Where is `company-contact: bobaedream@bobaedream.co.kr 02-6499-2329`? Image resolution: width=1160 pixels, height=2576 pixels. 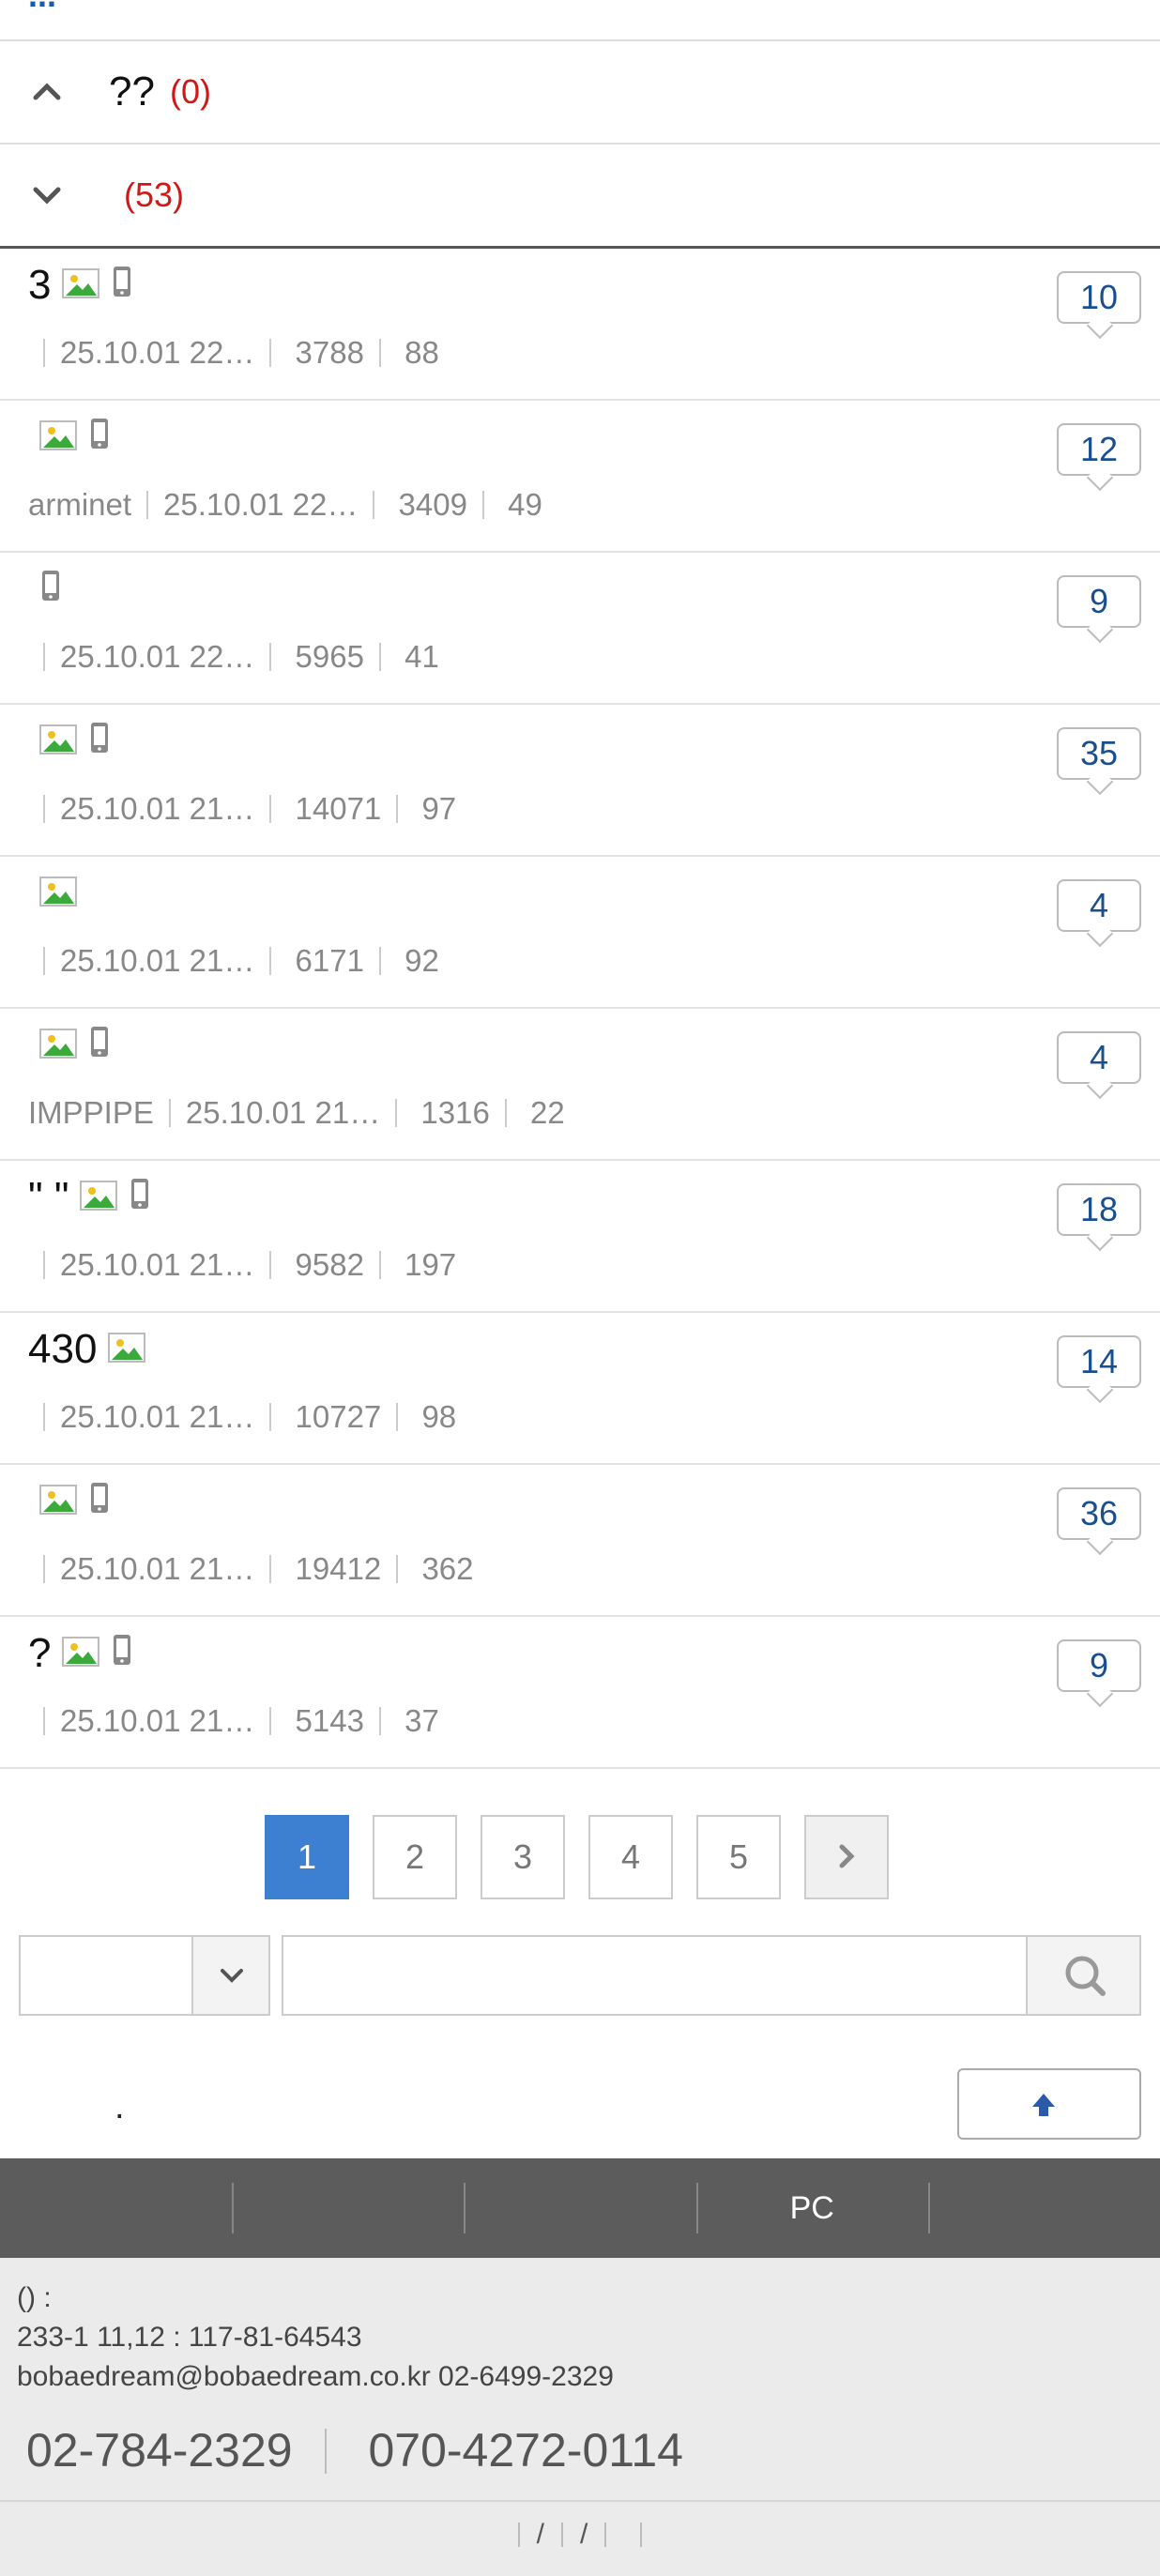
company-contact: bobaedream@bobaedream.co.kr 02-6499-2329 is located at coordinates (315, 2376).